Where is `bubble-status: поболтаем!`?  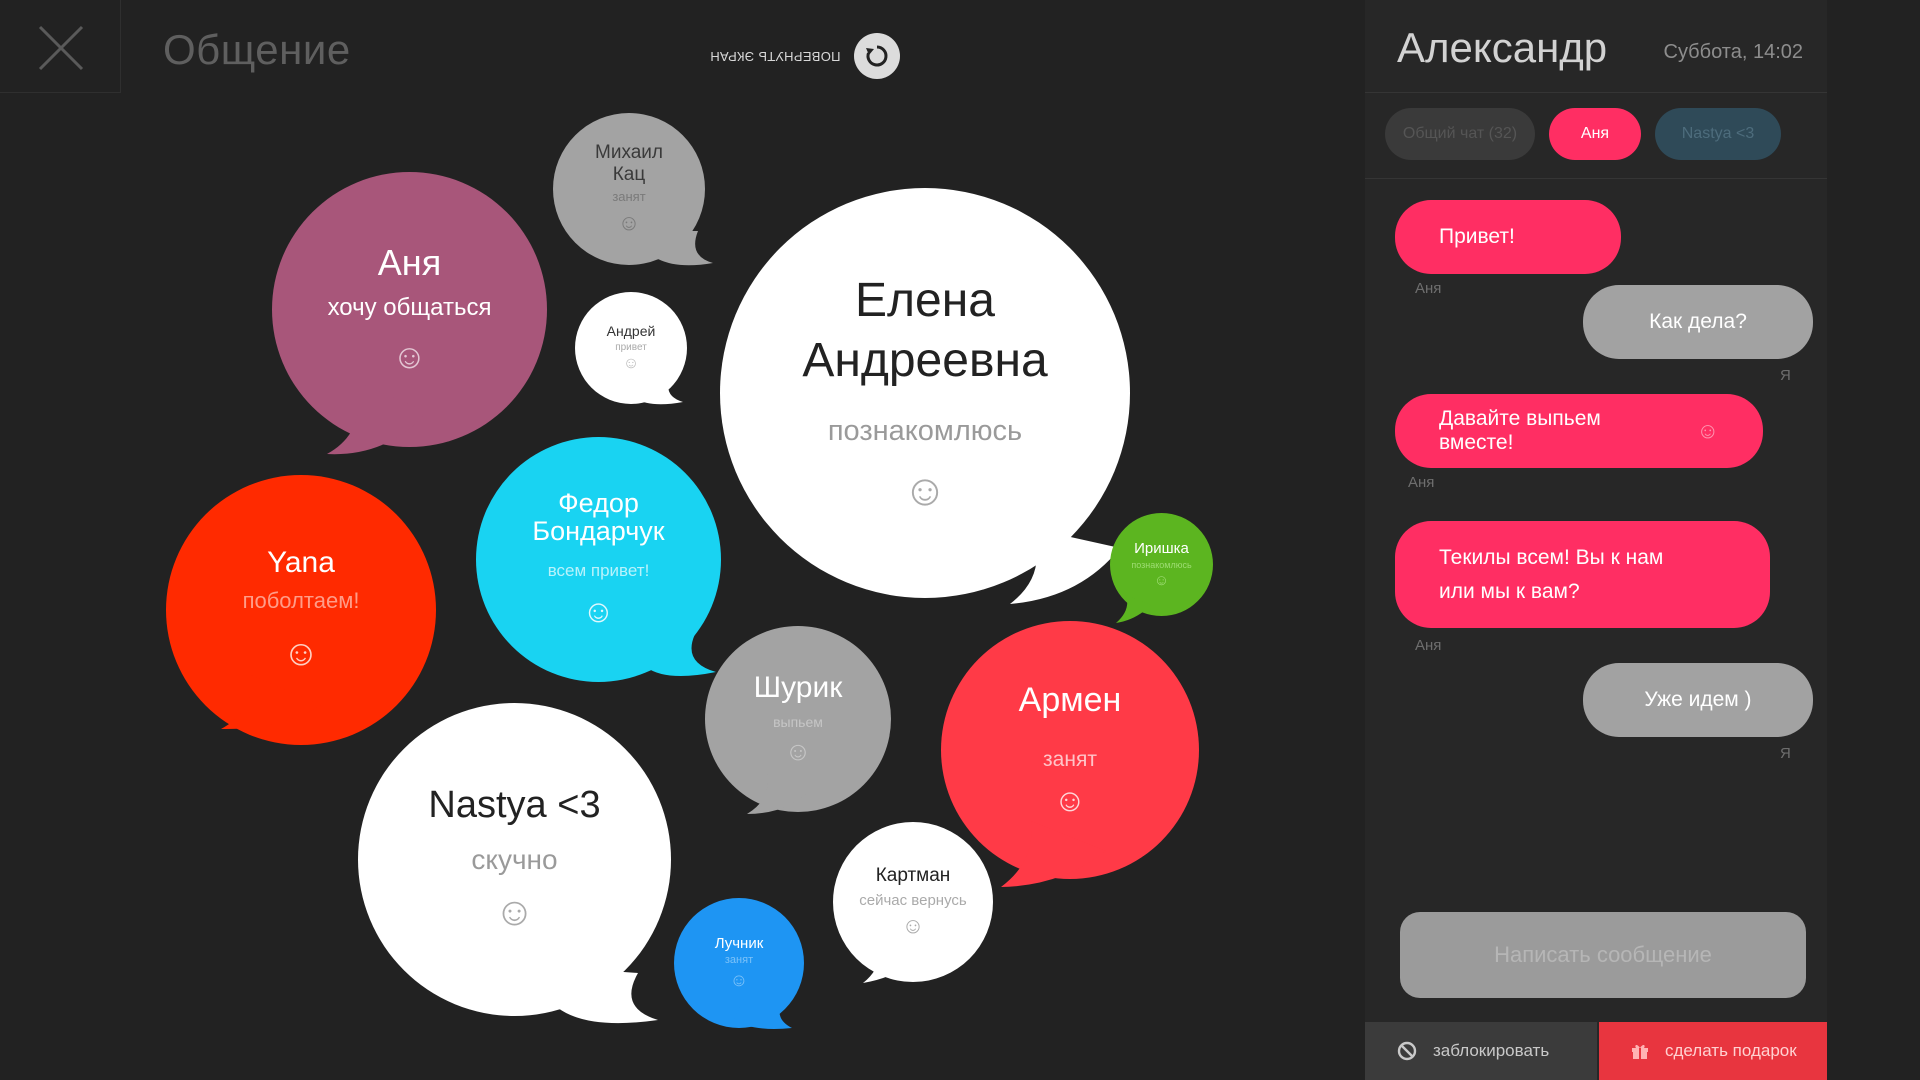
bubble-status: поболтаем! is located at coordinates (301, 601).